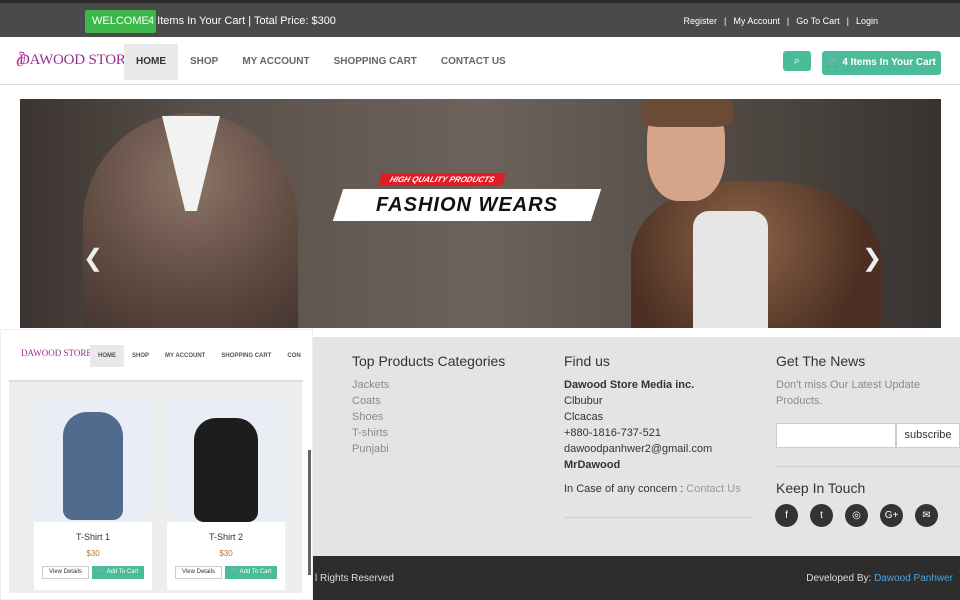 The image size is (960, 600). Describe the element at coordinates (786, 515) in the screenshot. I see `facebook-icon: f` at that location.